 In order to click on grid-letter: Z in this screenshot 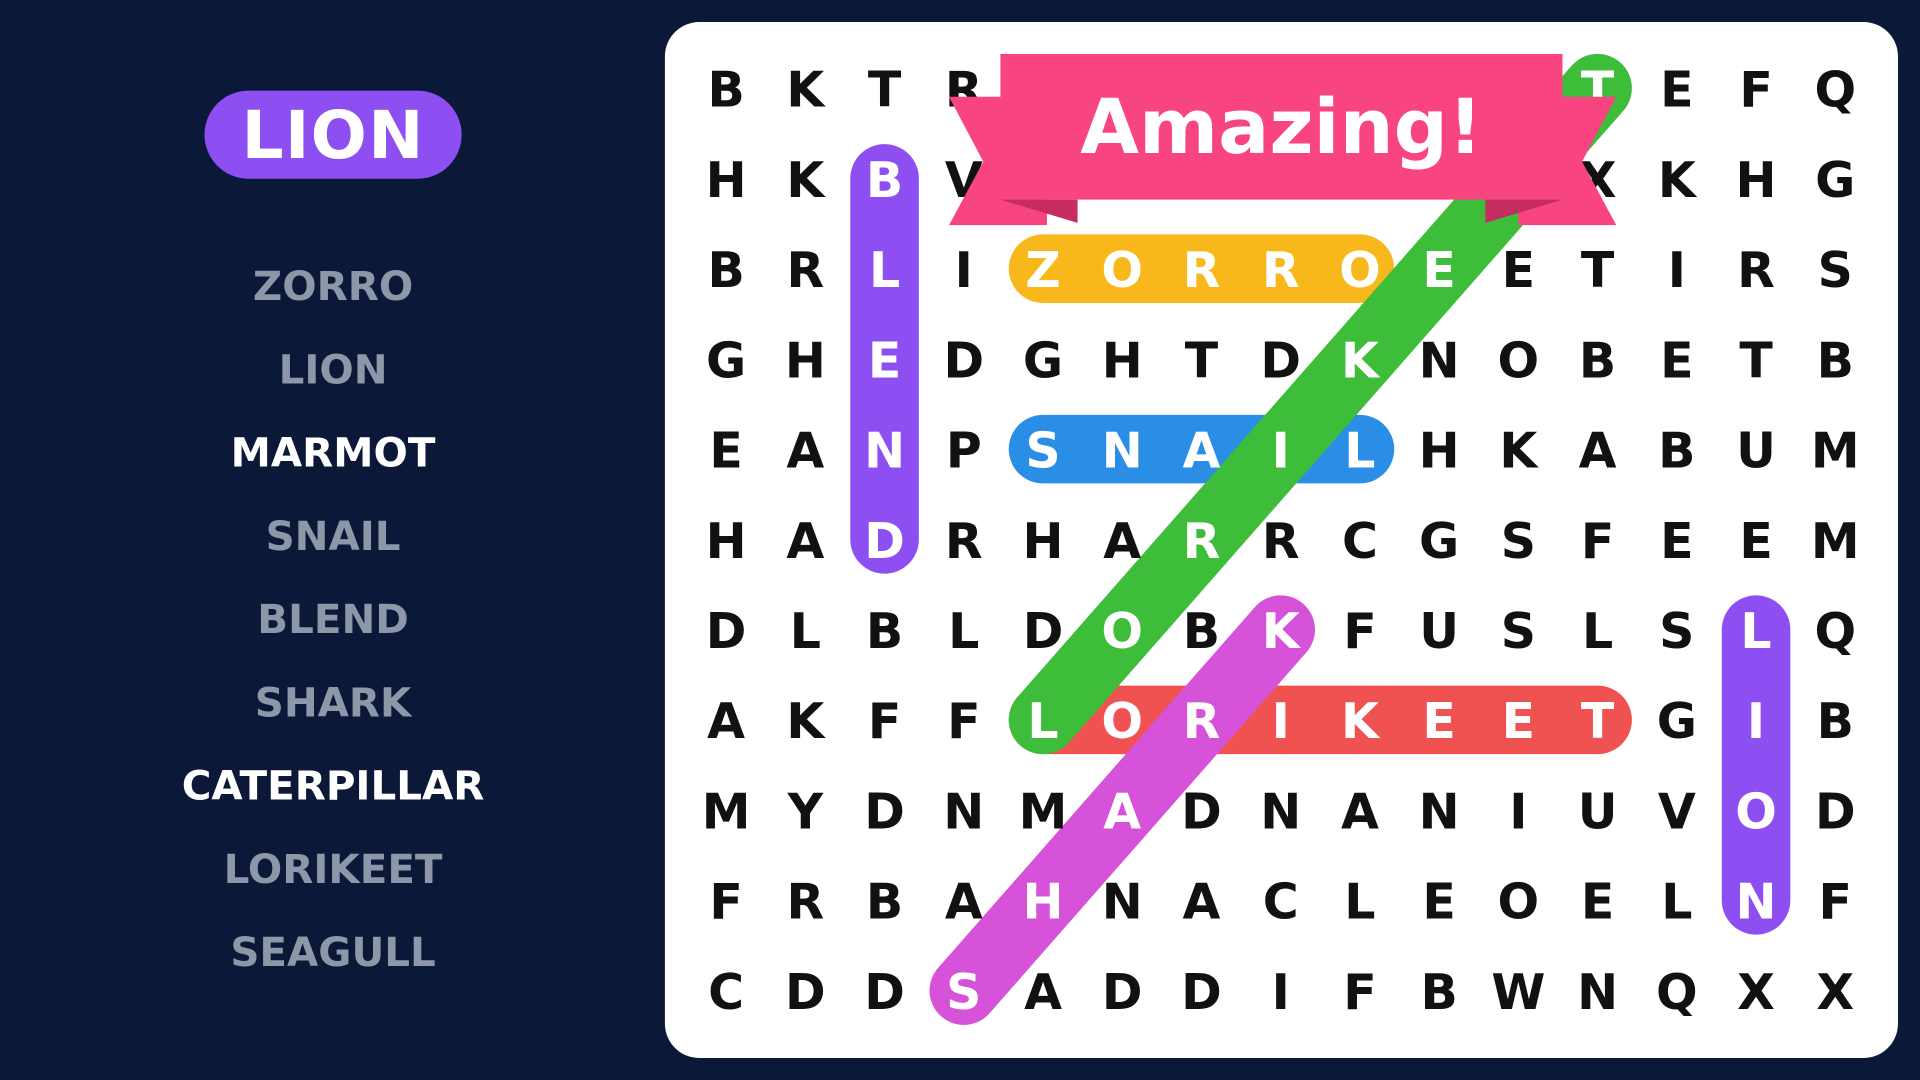, I will do `click(1043, 270)`.